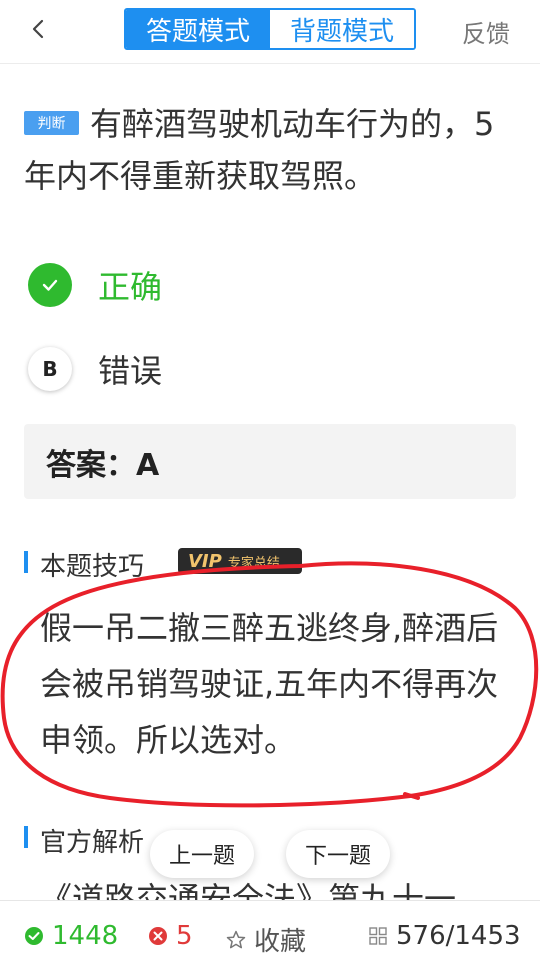 Image resolution: width=540 pixels, height=968 pixels. What do you see at coordinates (92, 567) in the screenshot?
I see `skill-section-title: 本题技巧` at bounding box center [92, 567].